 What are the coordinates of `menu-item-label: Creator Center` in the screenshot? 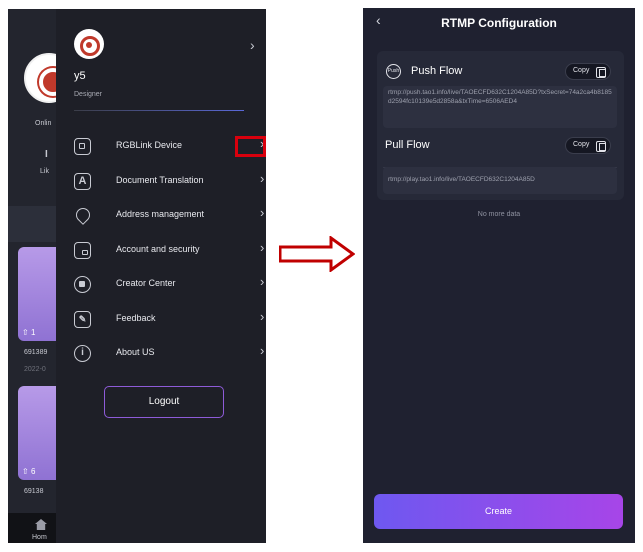 It's located at (146, 283).